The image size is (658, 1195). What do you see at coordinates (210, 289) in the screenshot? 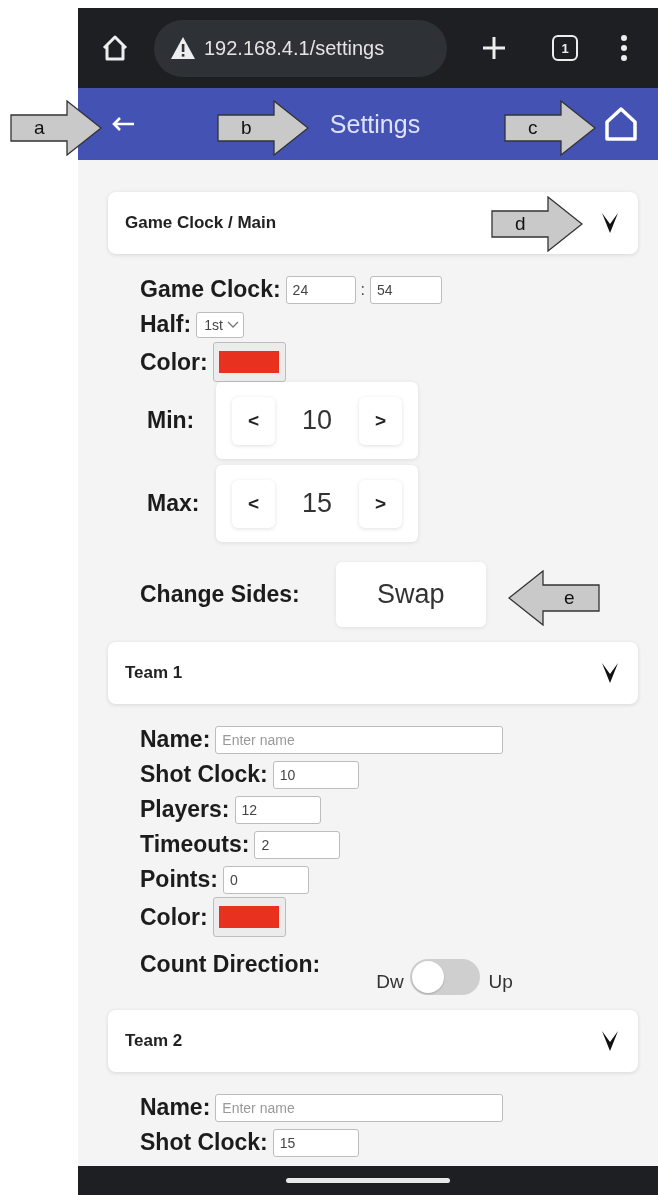
I see `field-label: Game Clock:` at bounding box center [210, 289].